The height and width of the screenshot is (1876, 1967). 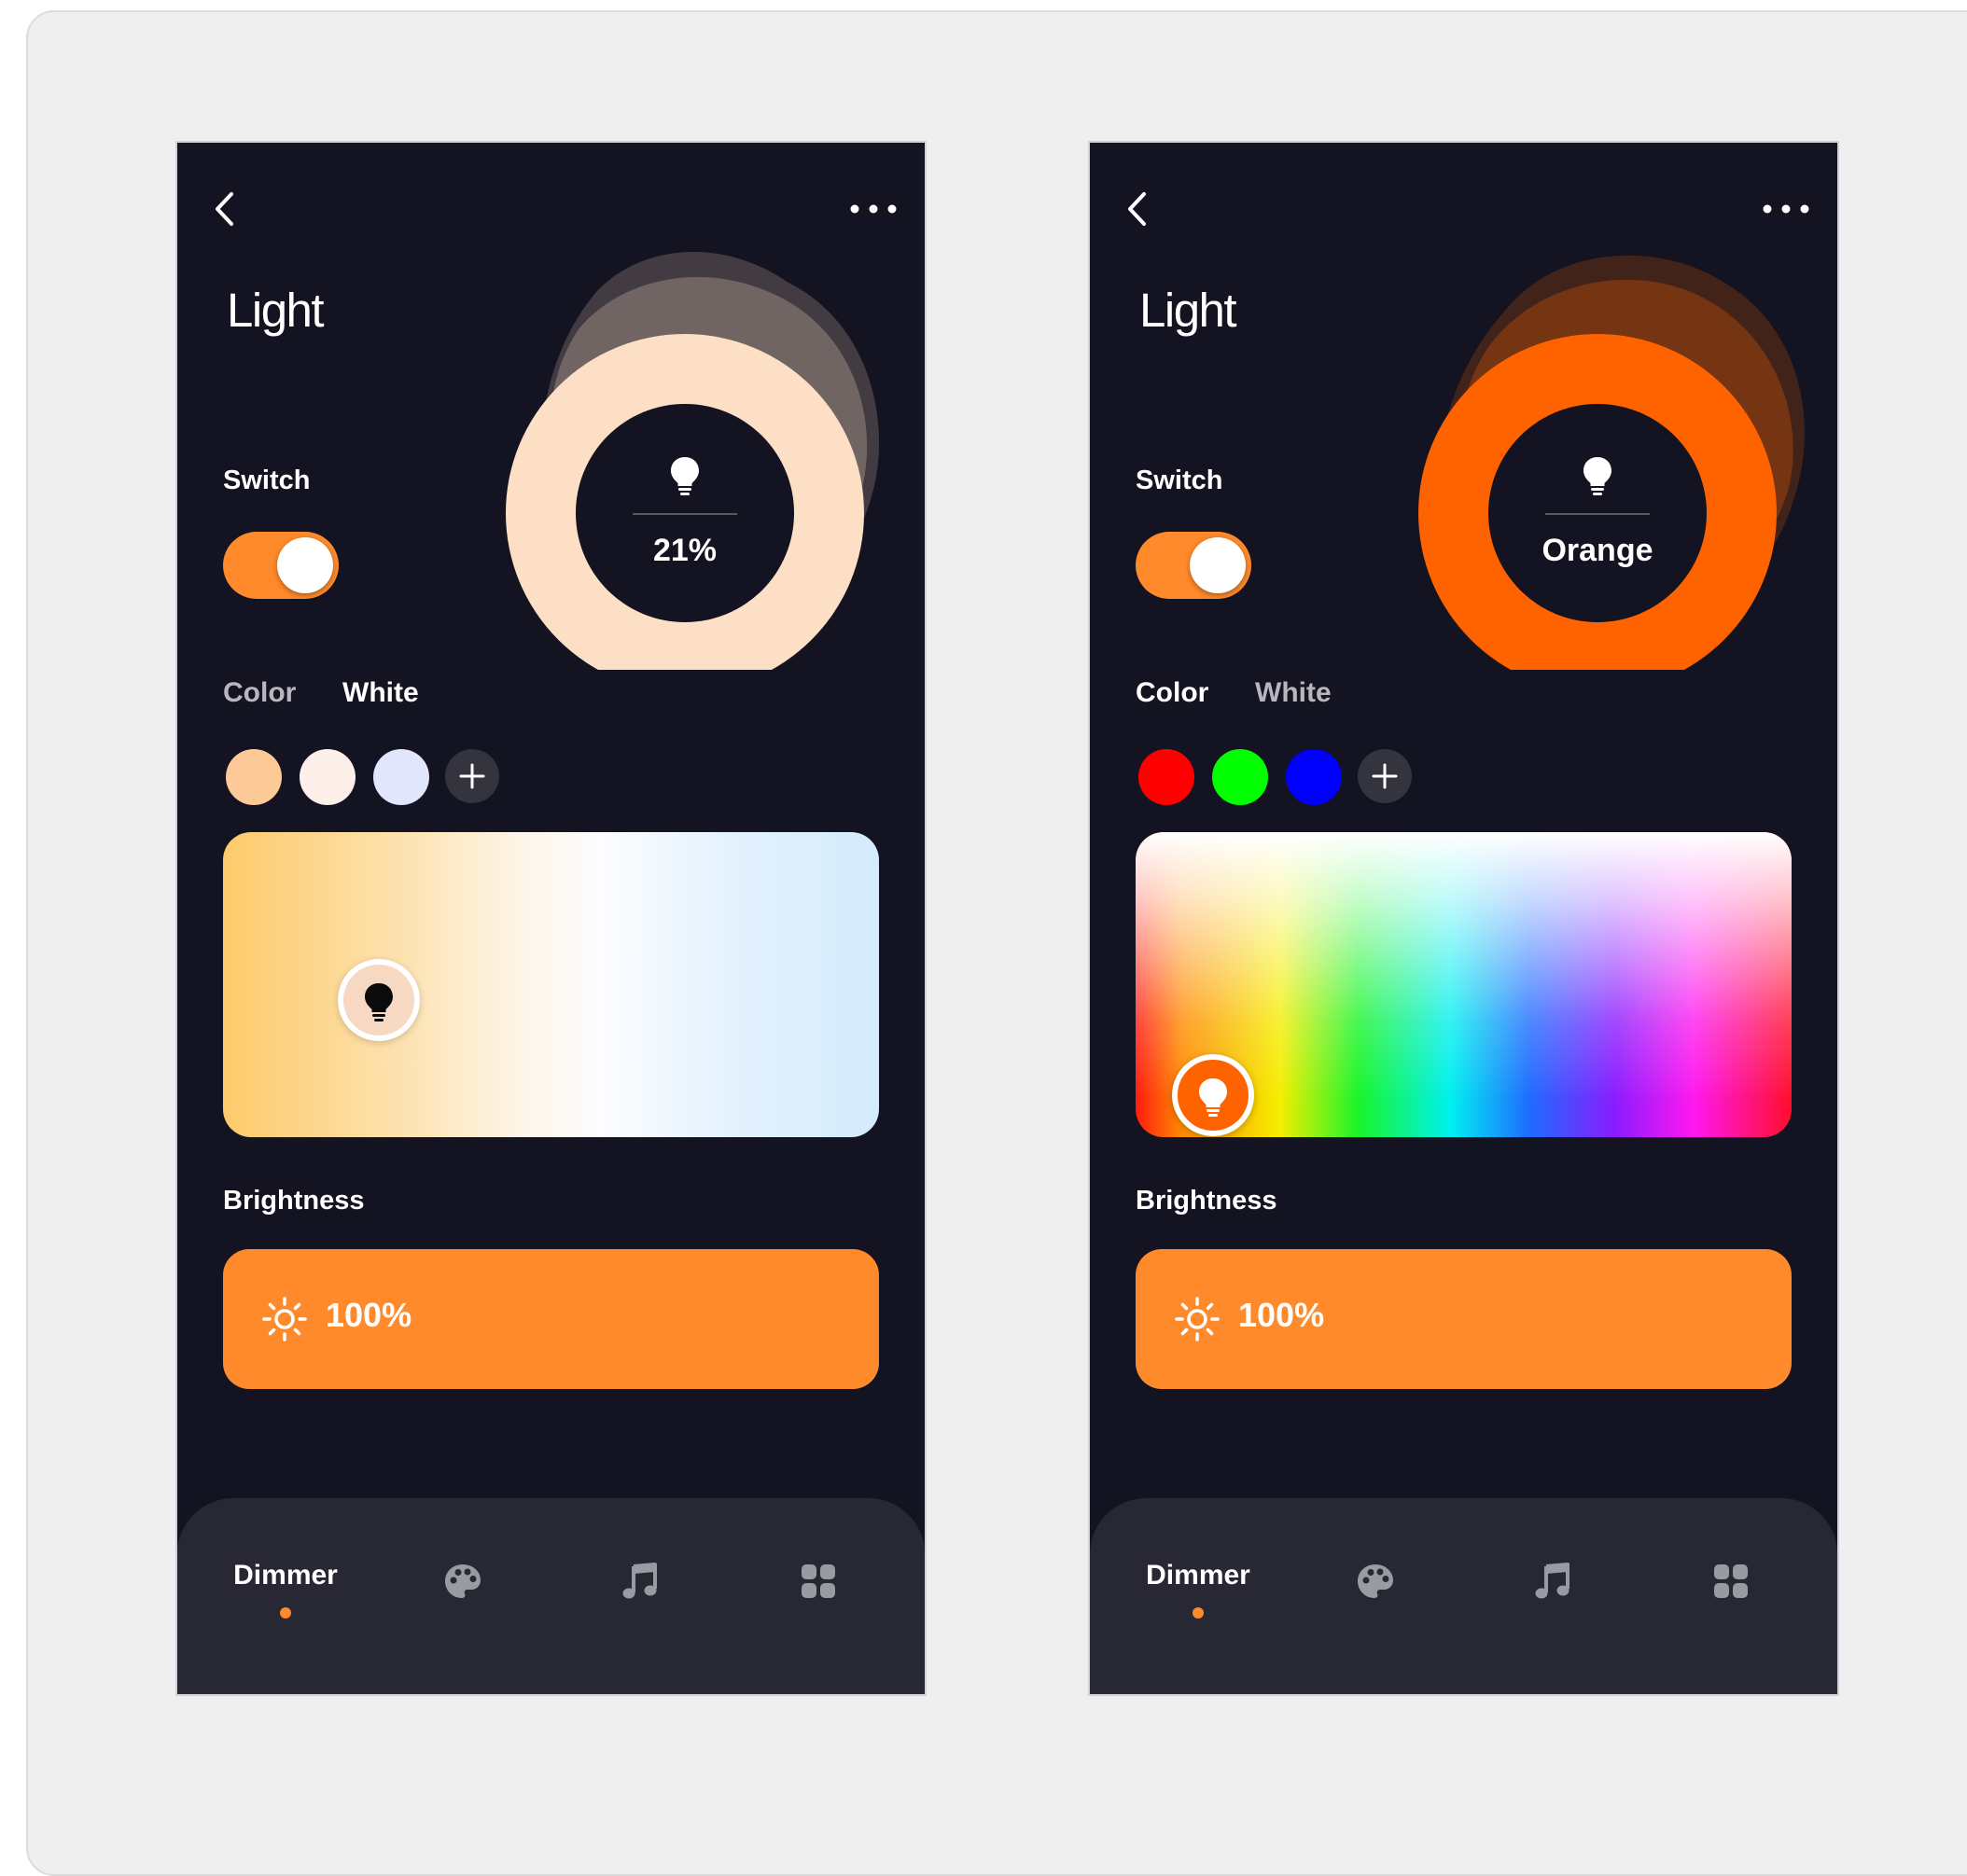 What do you see at coordinates (551, 984) in the screenshot?
I see `white-temperature-picker` at bounding box center [551, 984].